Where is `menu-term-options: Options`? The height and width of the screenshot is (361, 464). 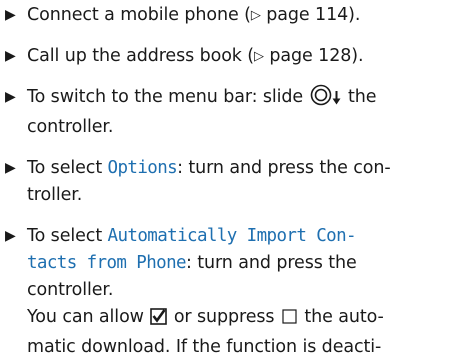
menu-term-options: Options is located at coordinates (142, 168).